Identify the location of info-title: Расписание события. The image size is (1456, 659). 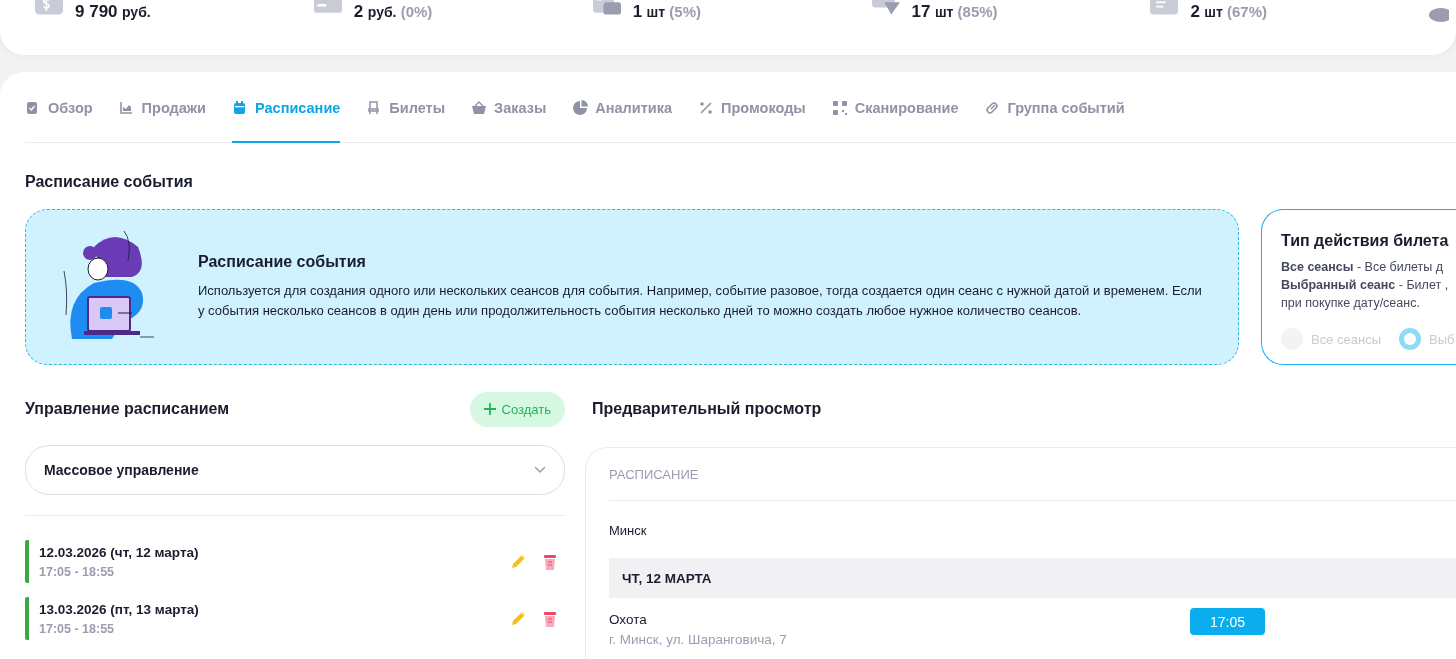
(282, 262).